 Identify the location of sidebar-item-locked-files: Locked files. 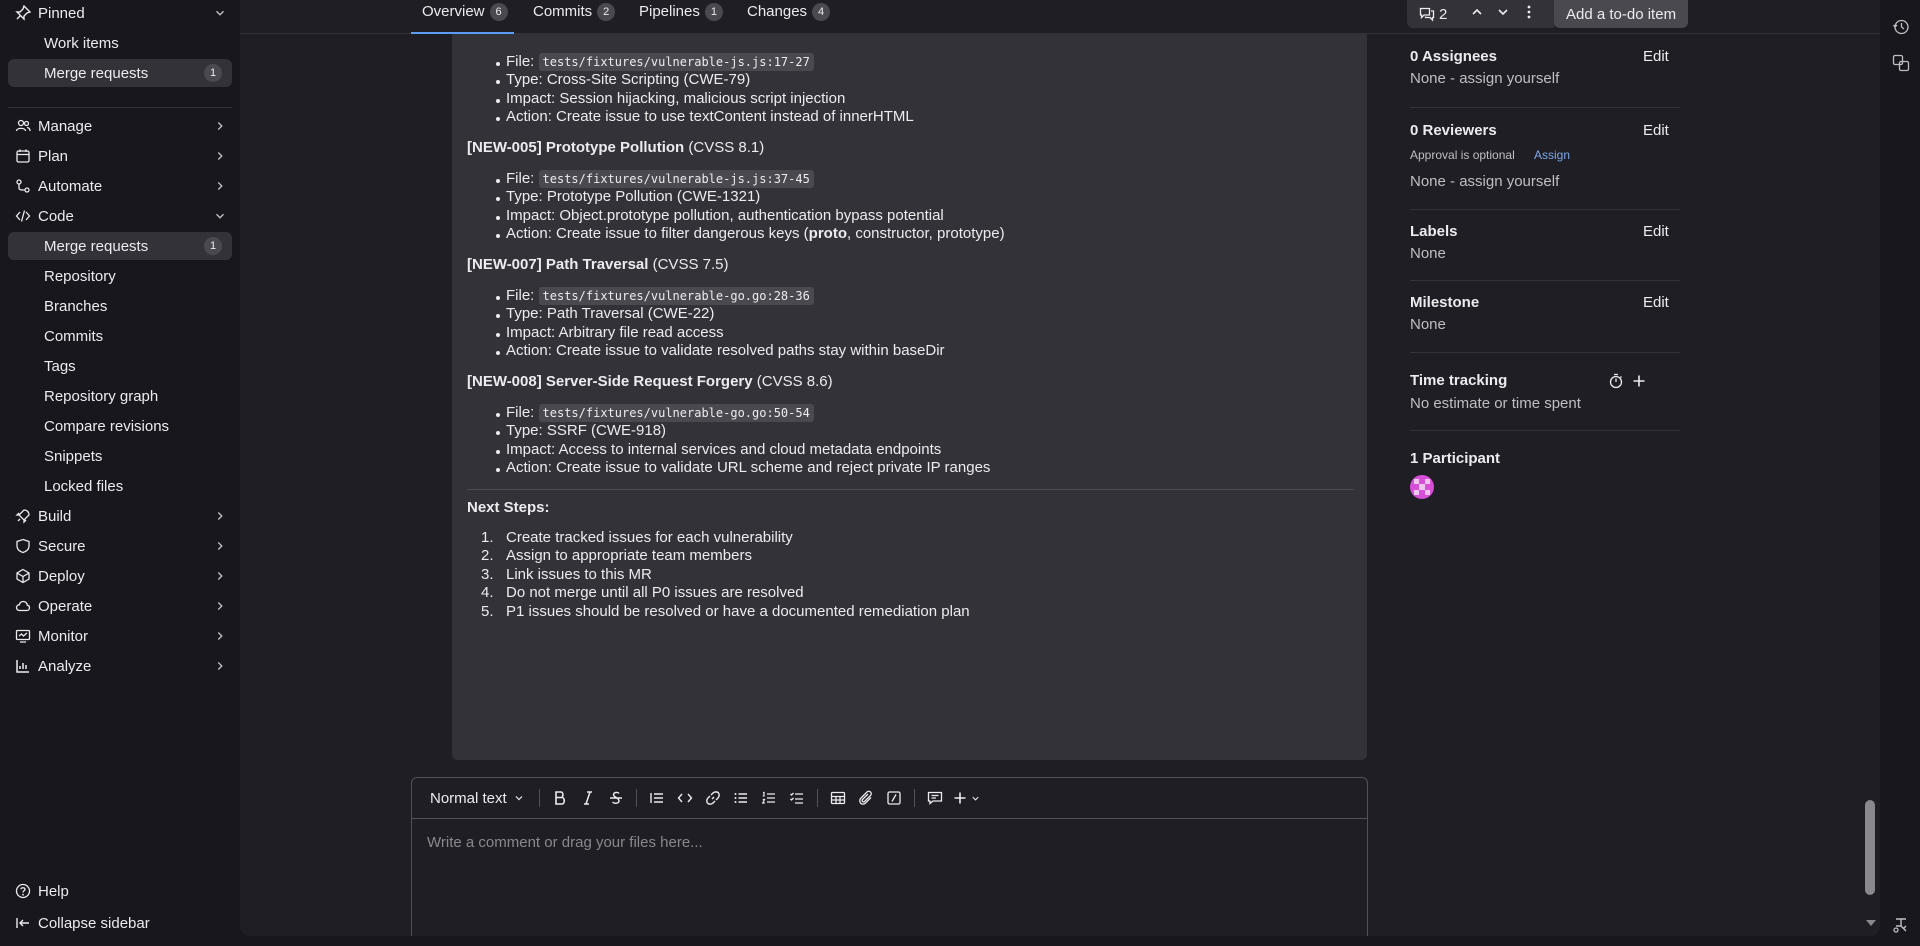
(120, 486).